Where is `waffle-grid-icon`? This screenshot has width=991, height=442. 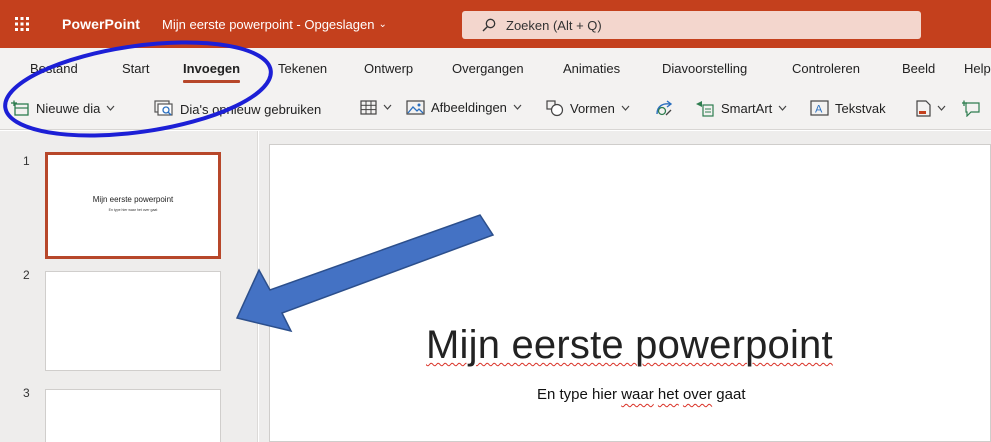 waffle-grid-icon is located at coordinates (22, 24).